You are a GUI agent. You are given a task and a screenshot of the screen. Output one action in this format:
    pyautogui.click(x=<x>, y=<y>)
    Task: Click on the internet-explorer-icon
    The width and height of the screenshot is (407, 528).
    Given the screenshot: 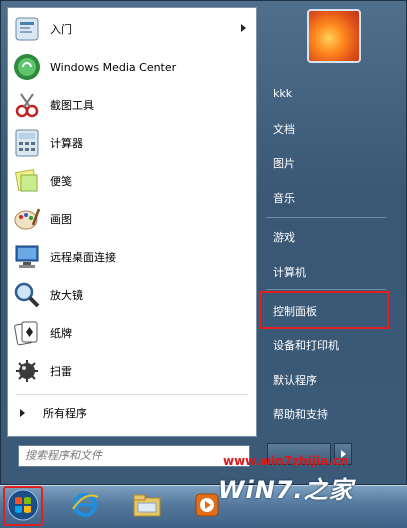 What is the action you would take?
    pyautogui.click(x=85, y=506)
    